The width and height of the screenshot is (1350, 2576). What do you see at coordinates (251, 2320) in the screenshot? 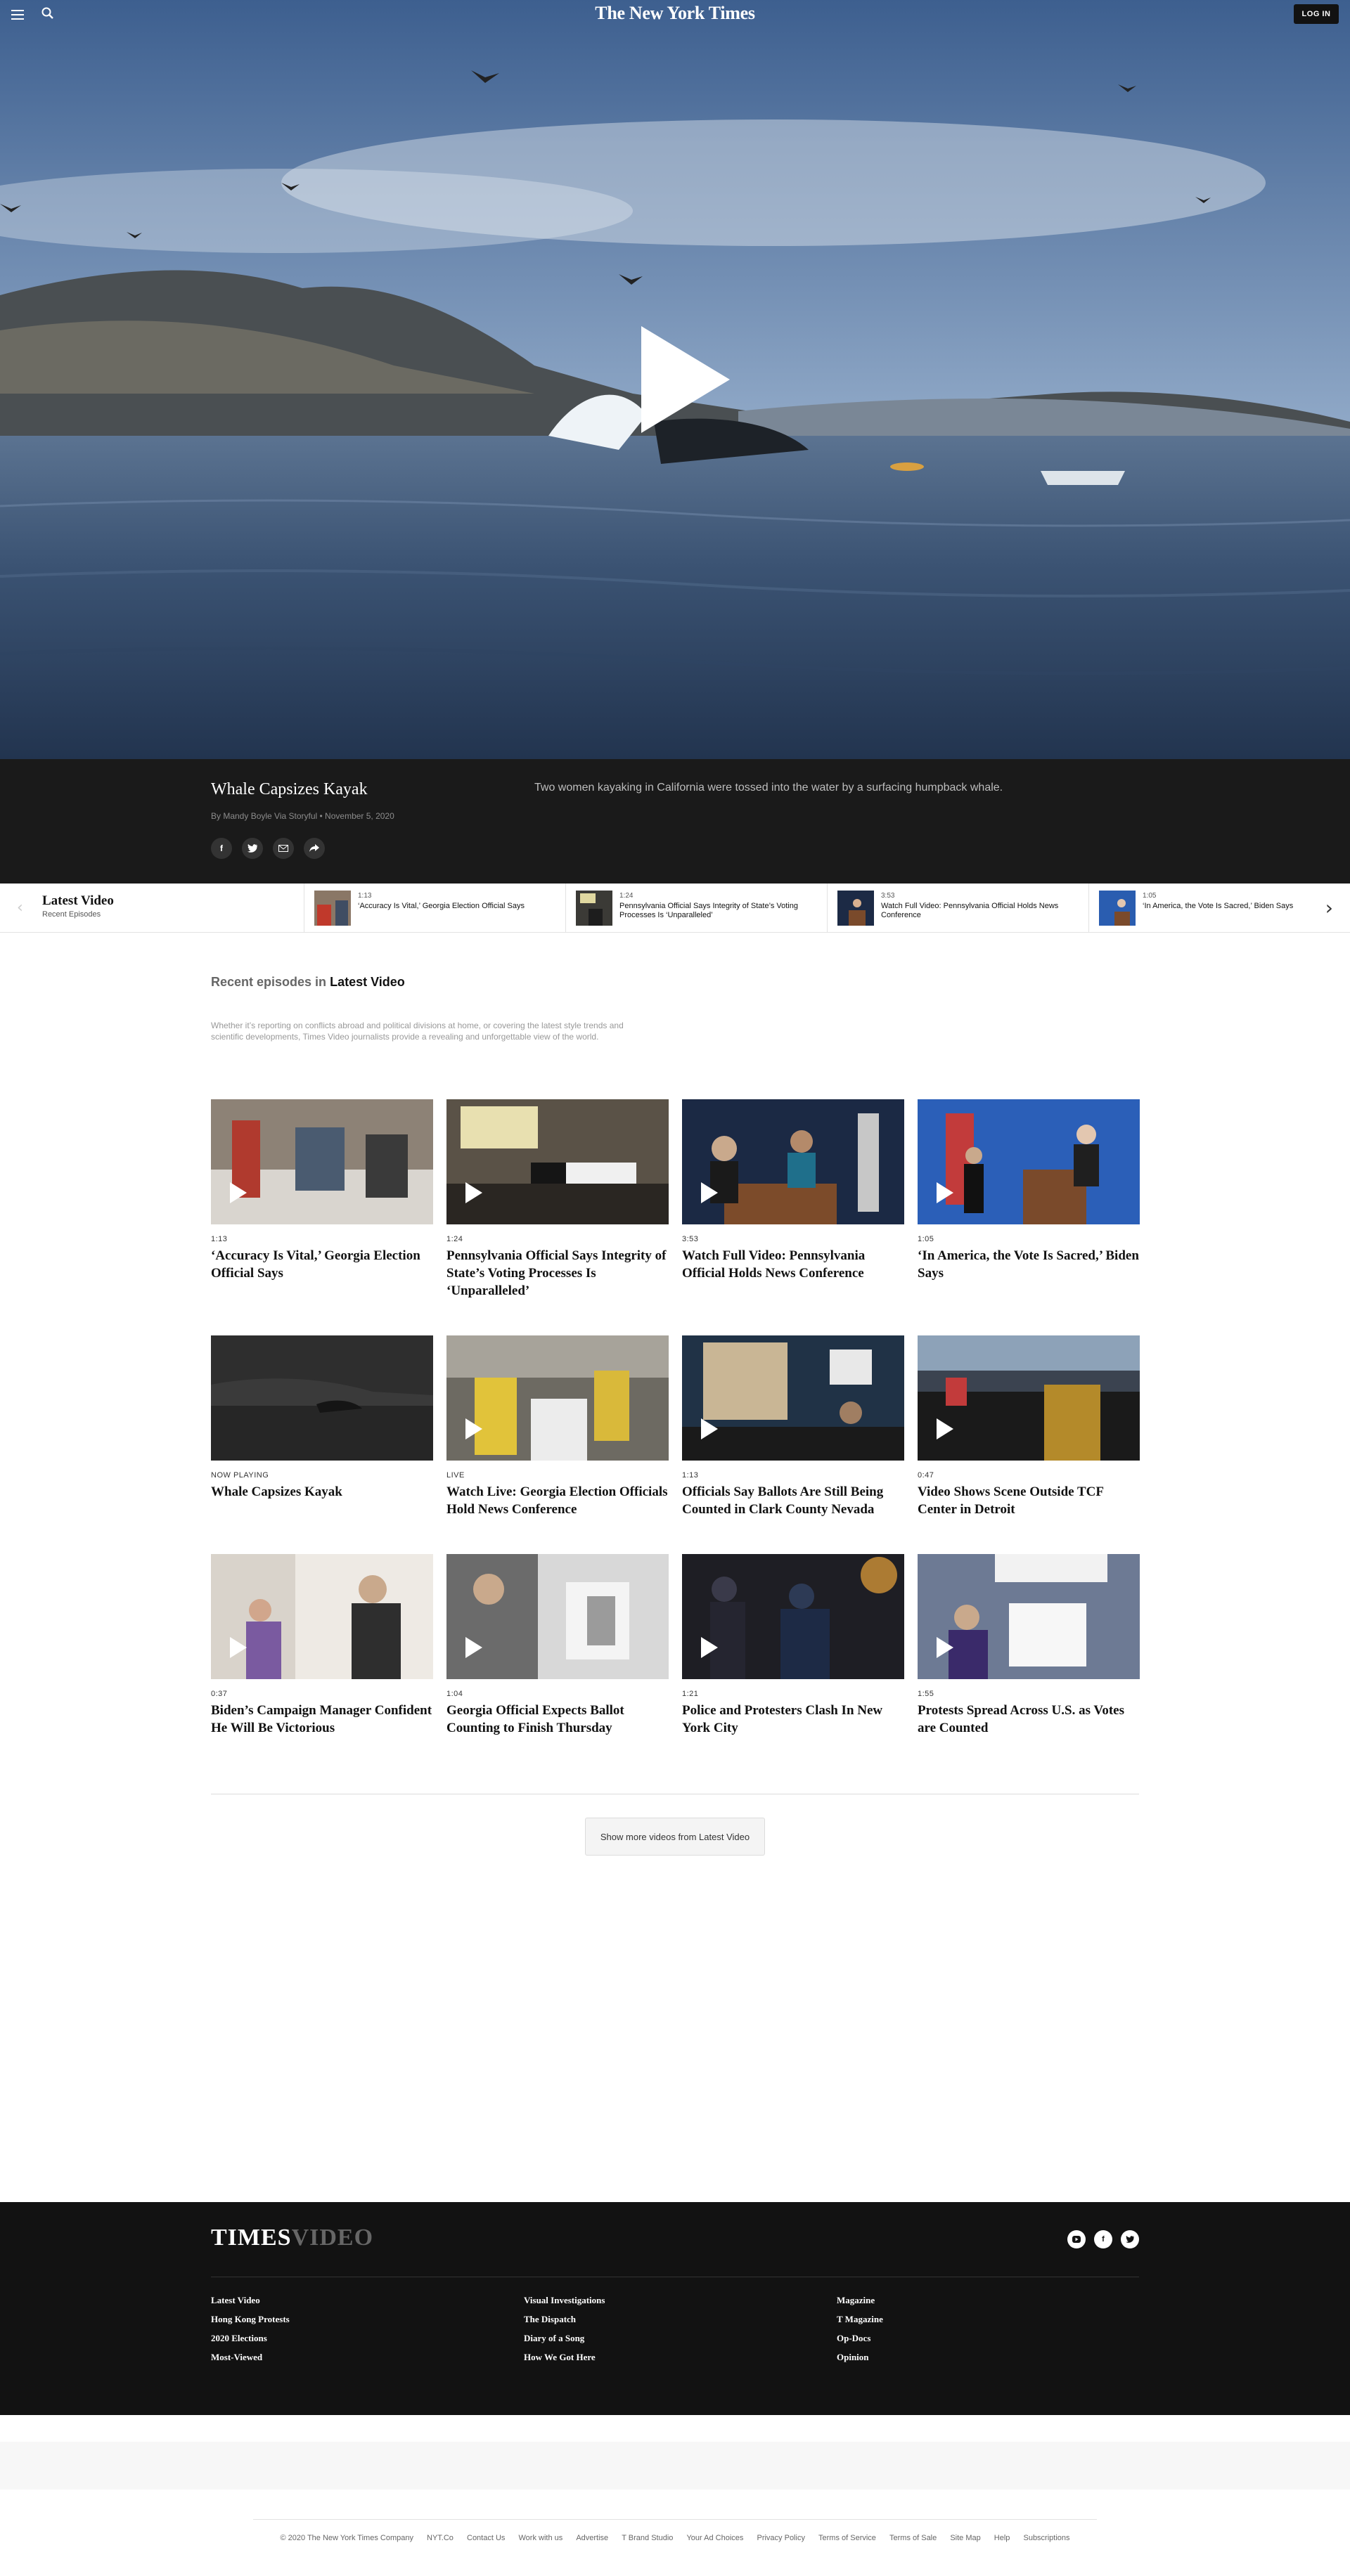
I see `footer-link: Hong Kong Protests` at bounding box center [251, 2320].